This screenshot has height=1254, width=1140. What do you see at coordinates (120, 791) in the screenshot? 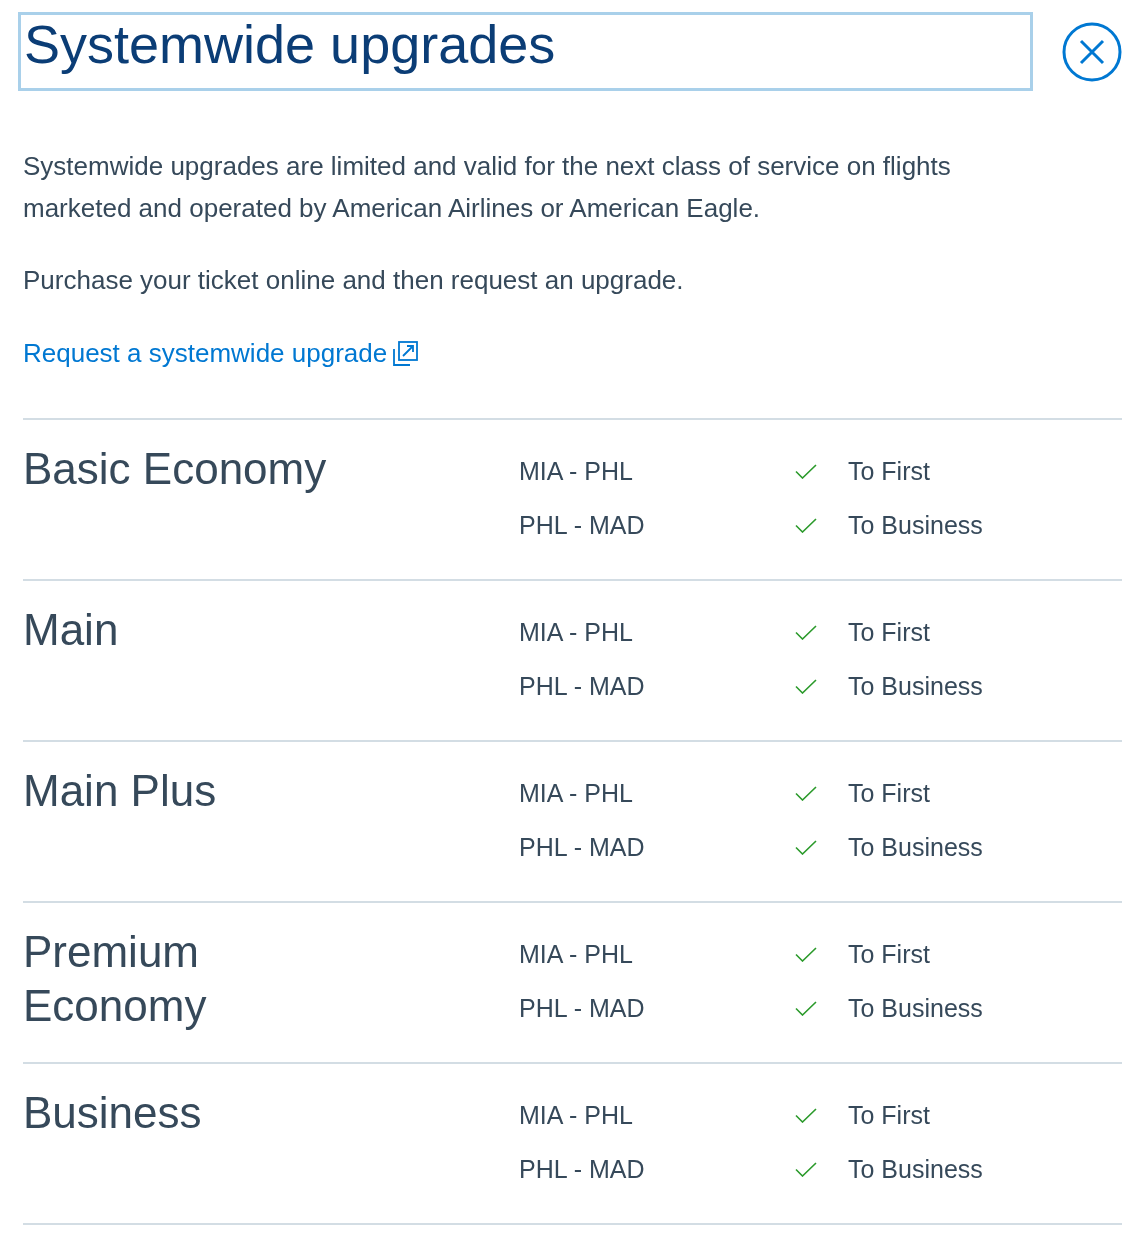
I see `fare-class-name: Main Plus` at bounding box center [120, 791].